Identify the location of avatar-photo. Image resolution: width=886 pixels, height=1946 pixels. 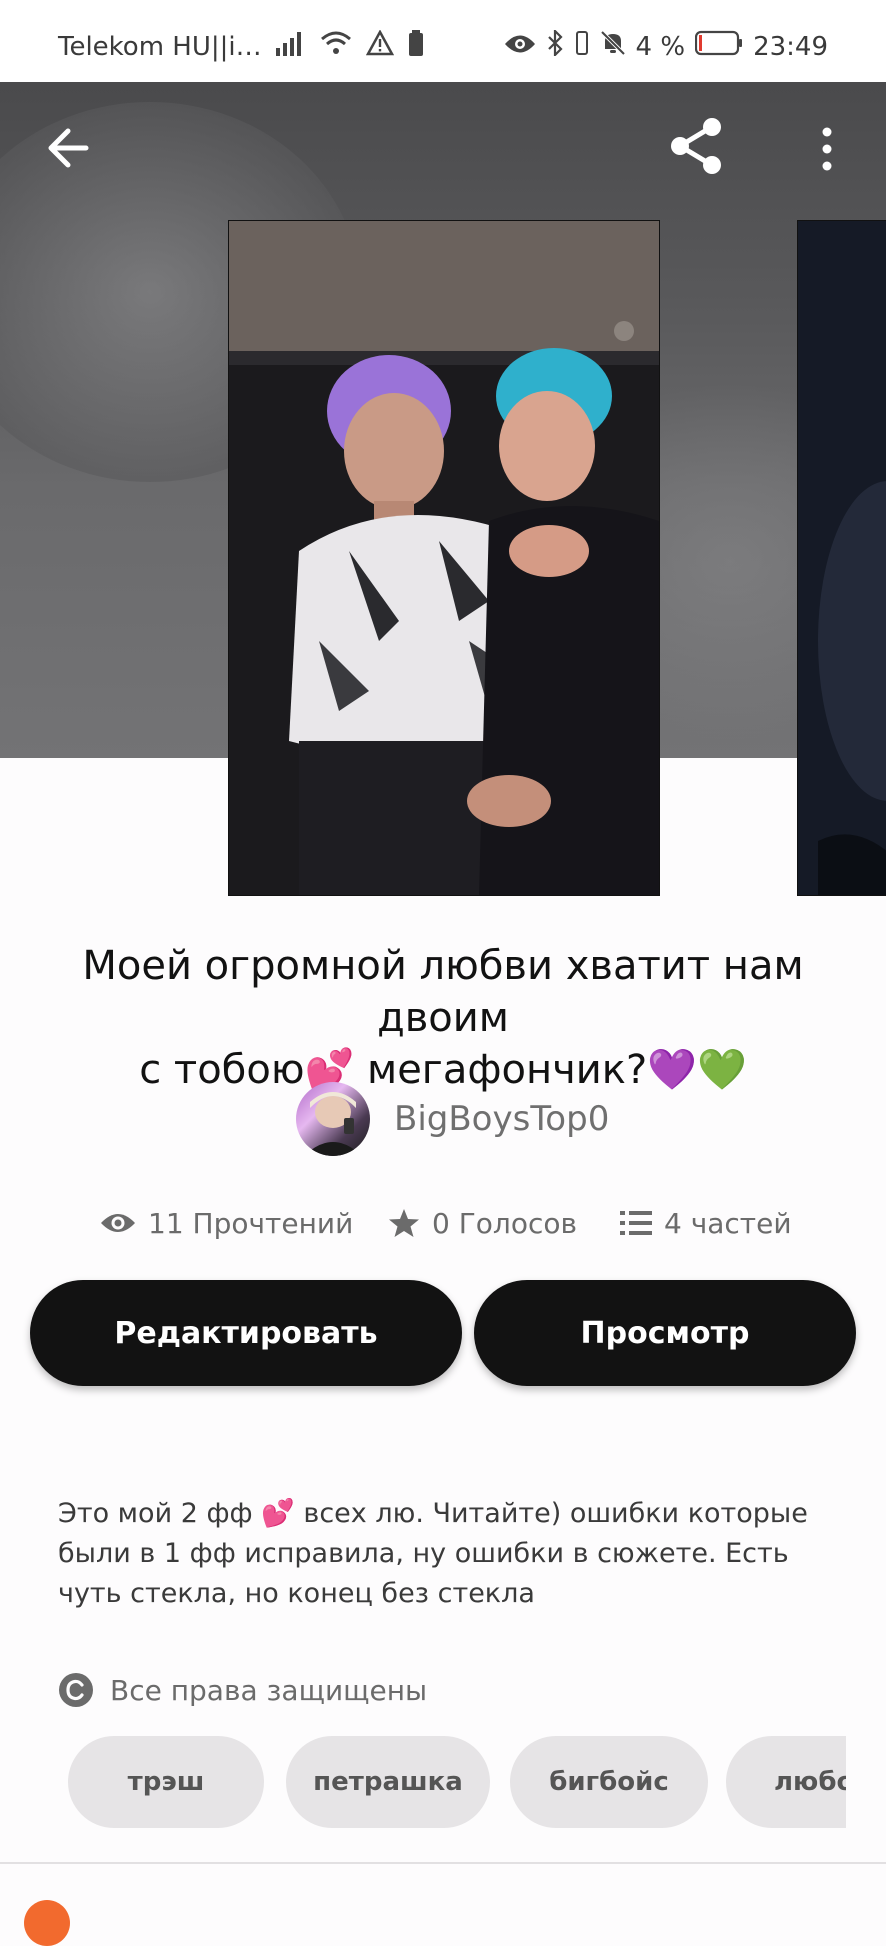
(333, 1124).